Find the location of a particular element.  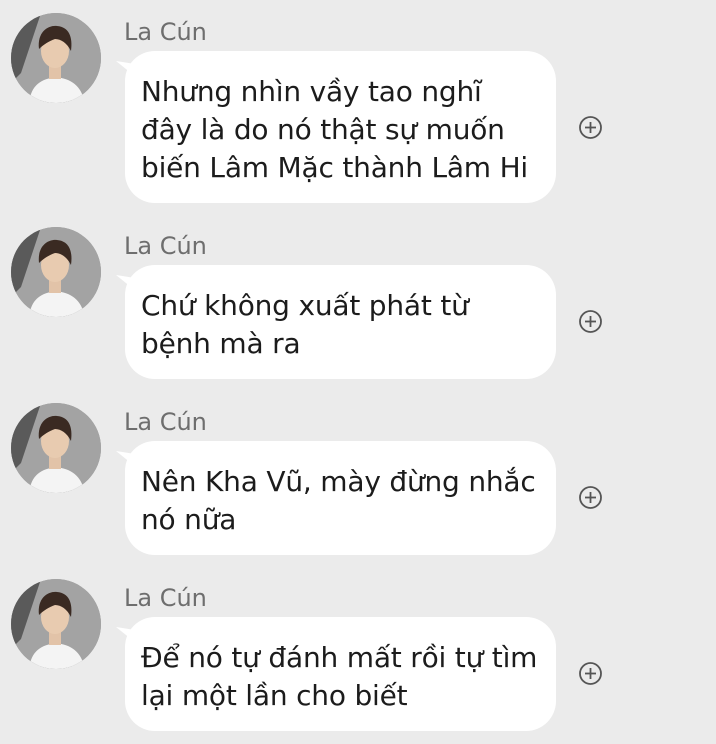

message-text: Nên Kha Vũ, mày đừng nhắc nó nữa is located at coordinates (338, 500).